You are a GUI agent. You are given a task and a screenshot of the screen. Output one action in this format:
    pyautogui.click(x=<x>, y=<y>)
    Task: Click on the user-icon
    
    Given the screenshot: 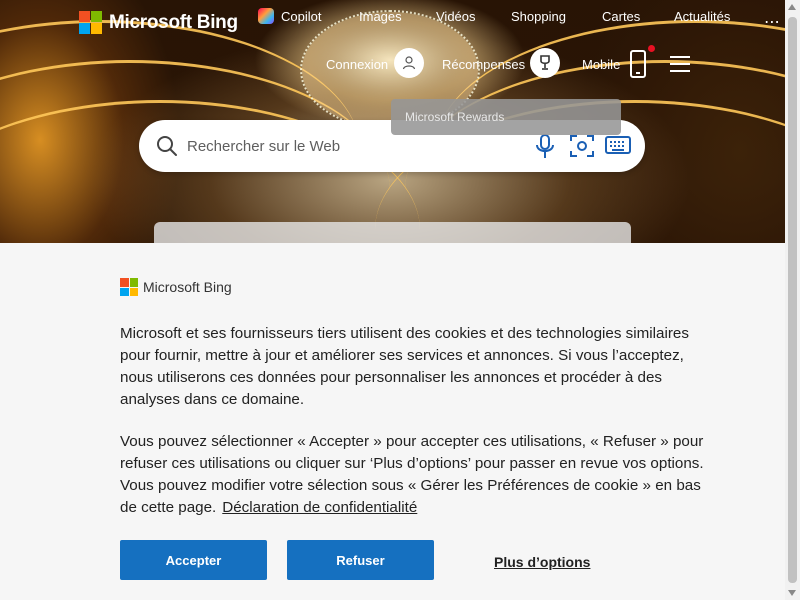 What is the action you would take?
    pyautogui.click(x=409, y=63)
    